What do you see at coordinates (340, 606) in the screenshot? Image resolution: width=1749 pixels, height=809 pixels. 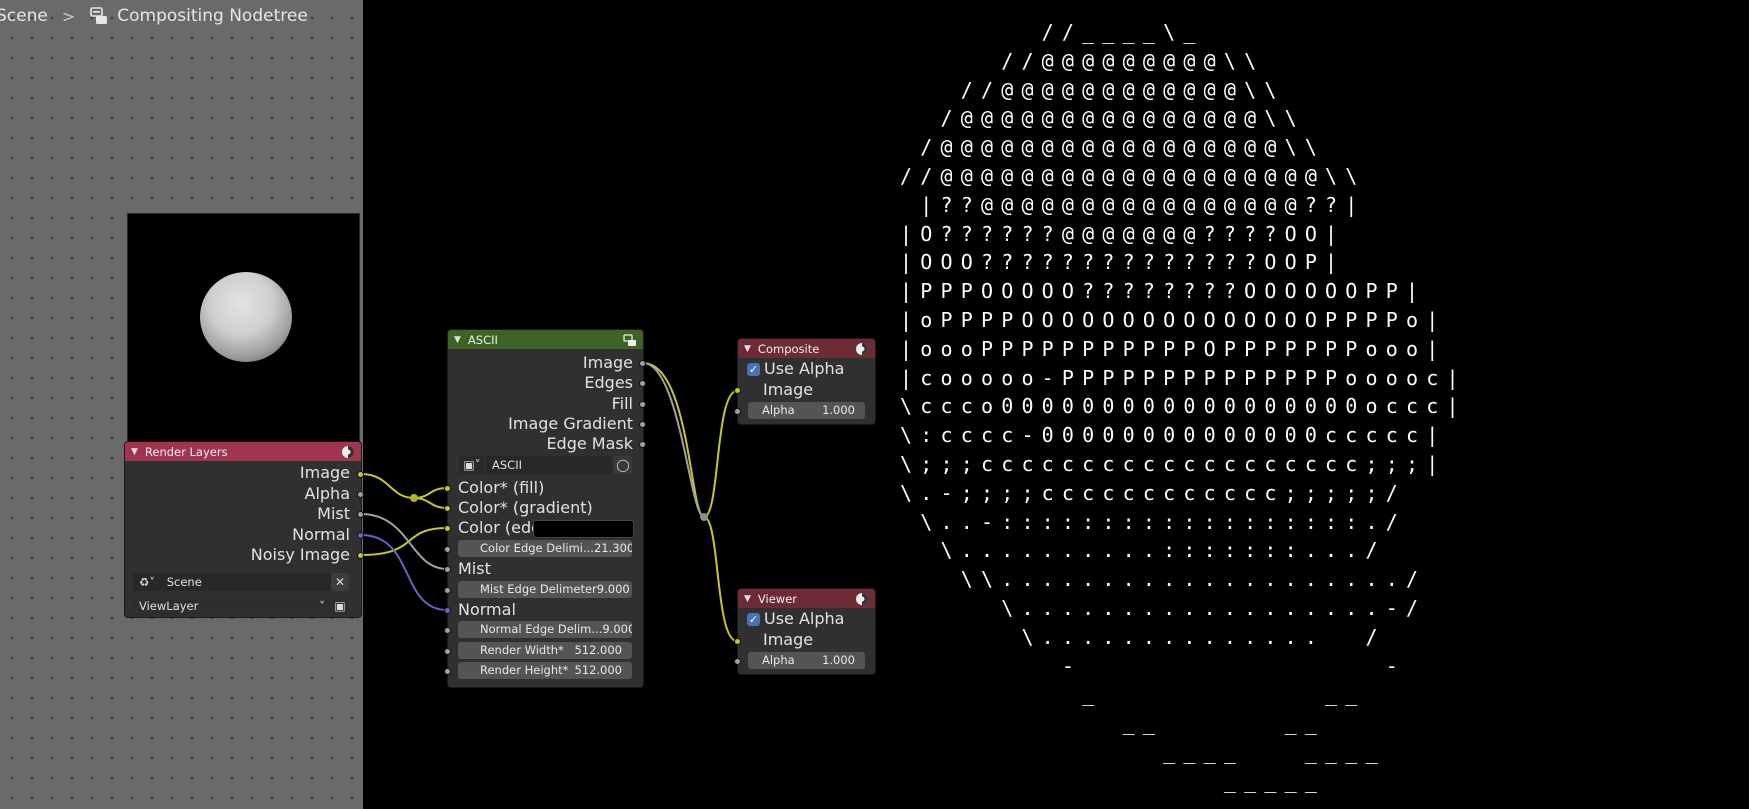 I see `render-layer-icon: ▣` at bounding box center [340, 606].